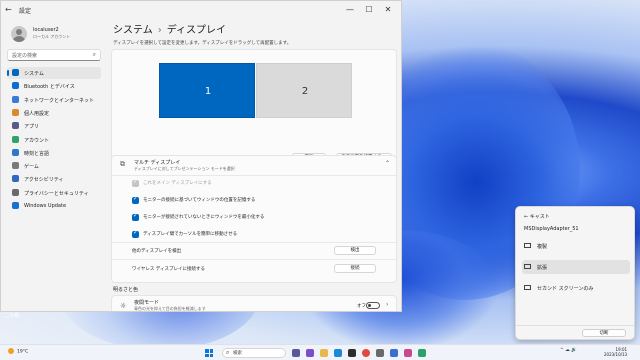  Describe the element at coordinates (352, 353) in the screenshot. I see `store-icon` at that location.